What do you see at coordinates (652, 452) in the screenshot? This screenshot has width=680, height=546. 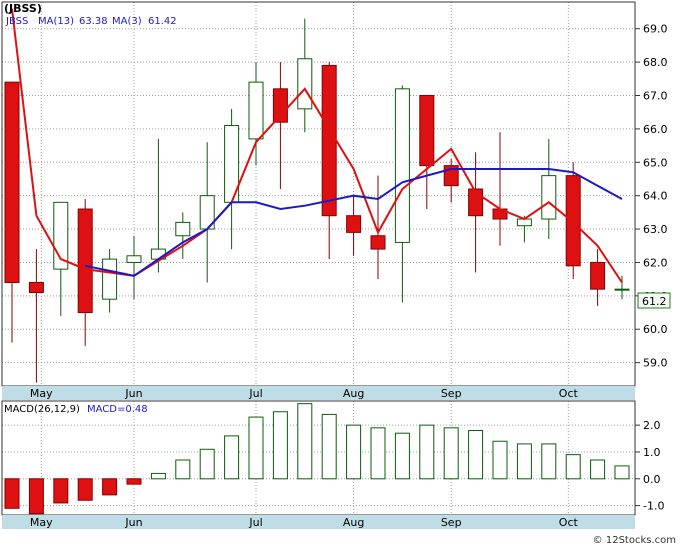 I see `macd-tick-label: 1.0` at bounding box center [652, 452].